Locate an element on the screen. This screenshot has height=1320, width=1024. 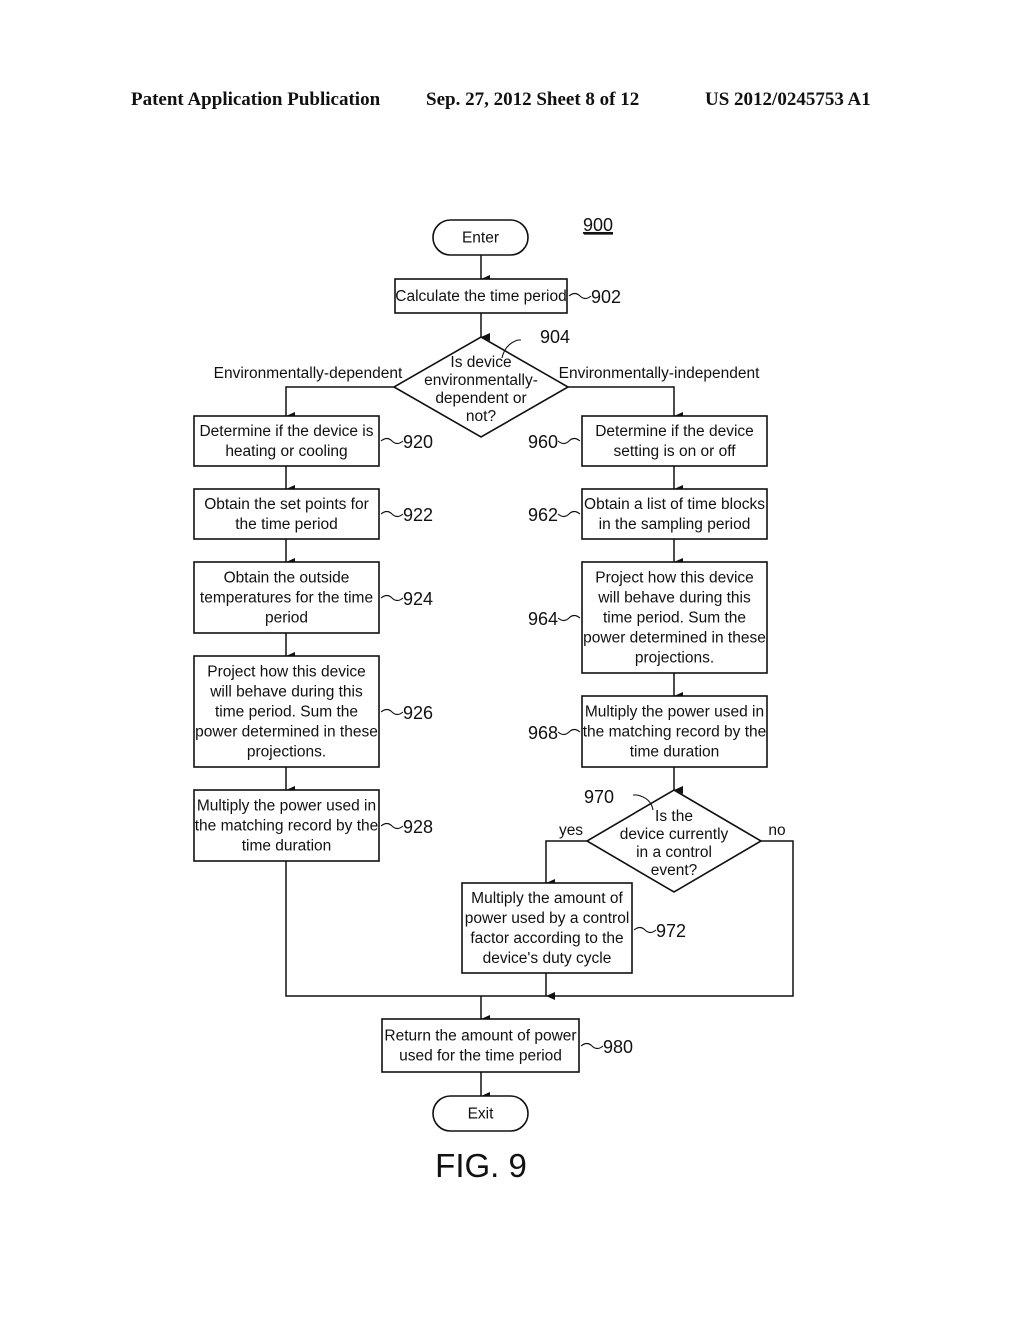
terminal-exit: Exit is located at coordinates (480, 1113).